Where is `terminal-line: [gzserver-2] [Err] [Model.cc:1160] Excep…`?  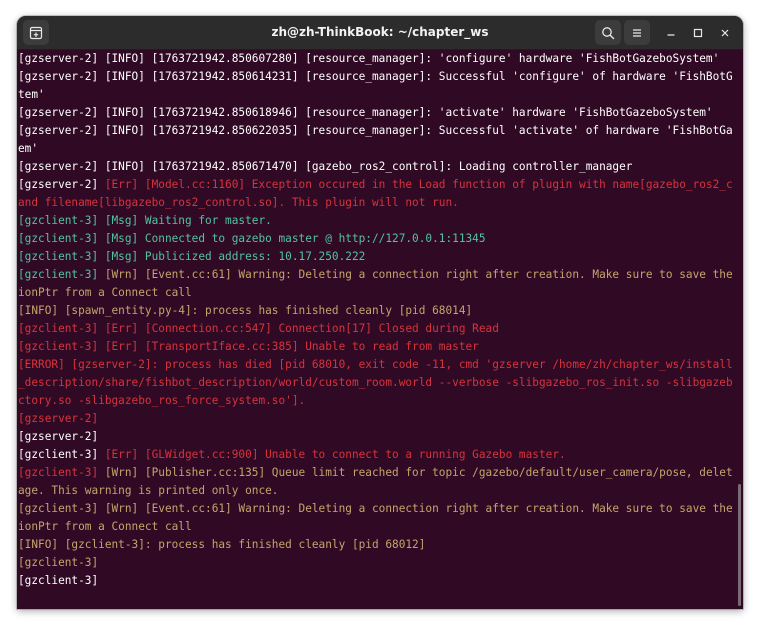
terminal-line: [gzserver-2] [Err] [Model.cc:1160] Excep… is located at coordinates (375, 185).